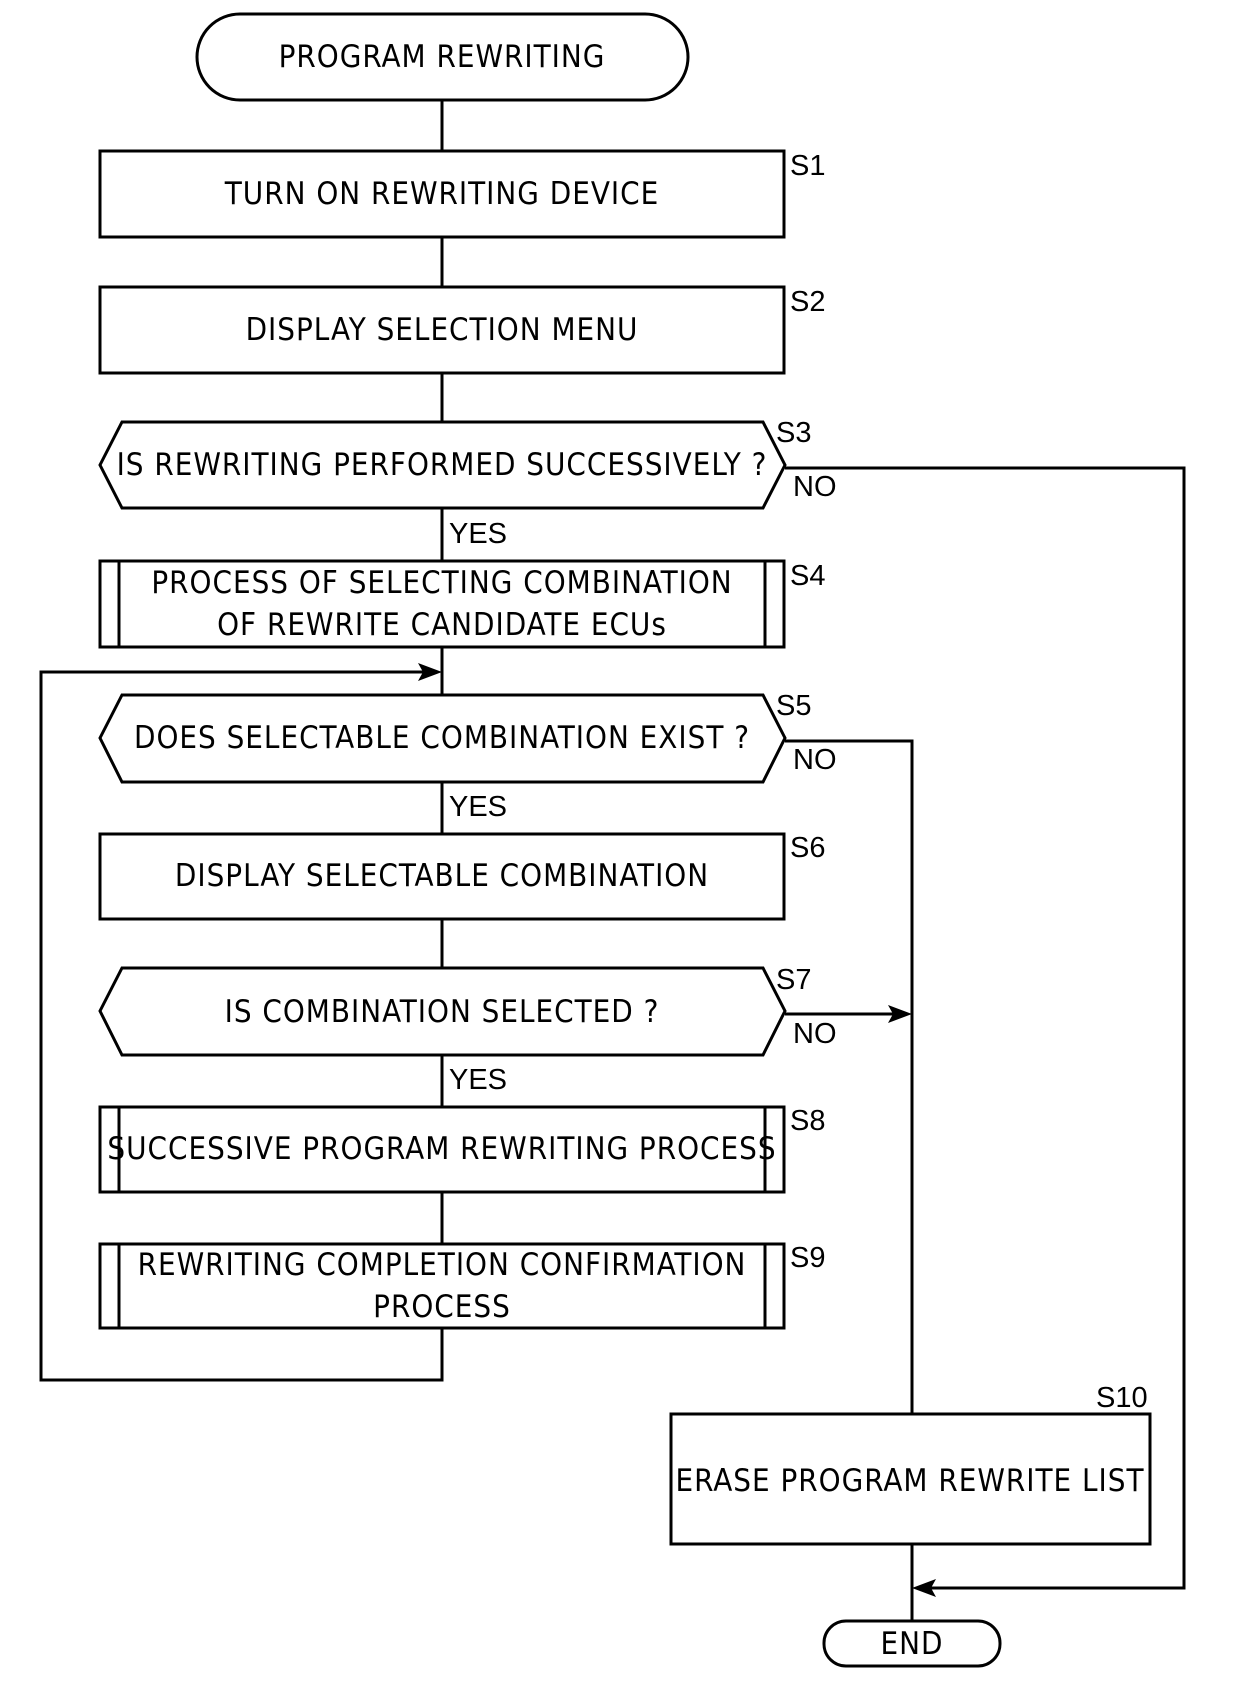 The height and width of the screenshot is (1699, 1240). Describe the element at coordinates (478, 1080) in the screenshot. I see `step-s7-yes-label: YES` at that location.